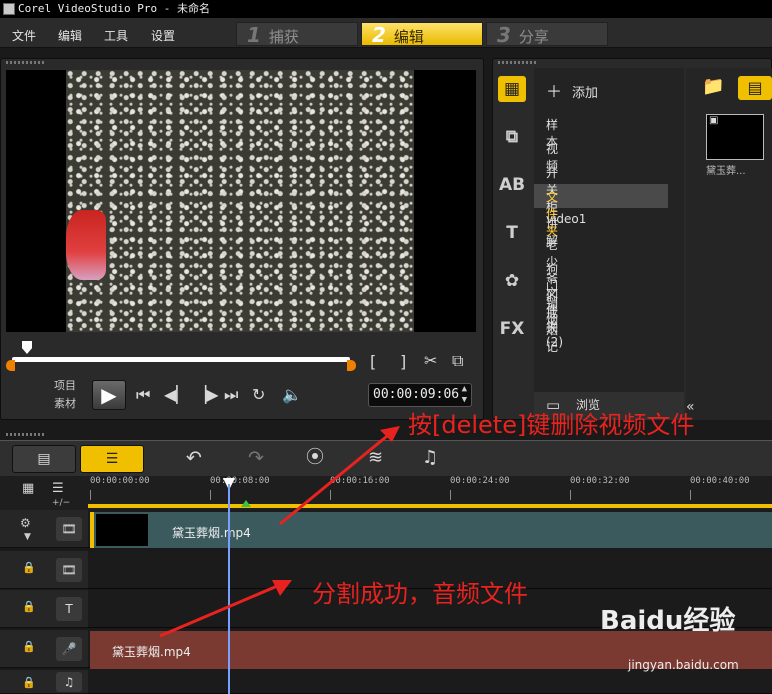  Describe the element at coordinates (551, 425) in the screenshot. I see `delete-annotation: 按[delete]键删除视频文件` at that location.